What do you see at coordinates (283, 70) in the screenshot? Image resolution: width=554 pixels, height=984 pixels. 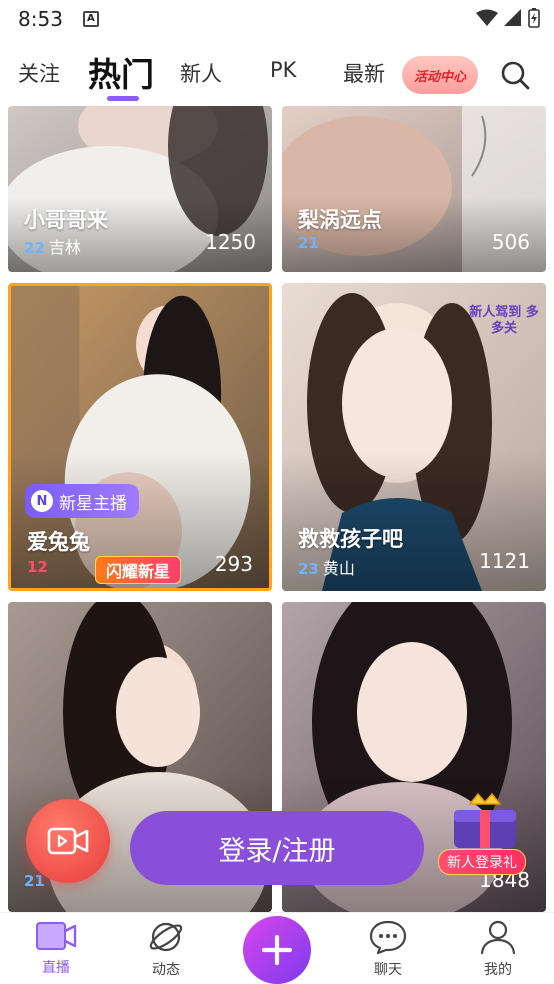 I see `tab-pk: PK` at bounding box center [283, 70].